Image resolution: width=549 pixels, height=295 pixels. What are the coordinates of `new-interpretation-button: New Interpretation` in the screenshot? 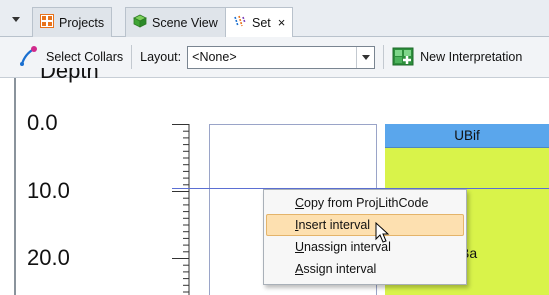 It's located at (457, 57).